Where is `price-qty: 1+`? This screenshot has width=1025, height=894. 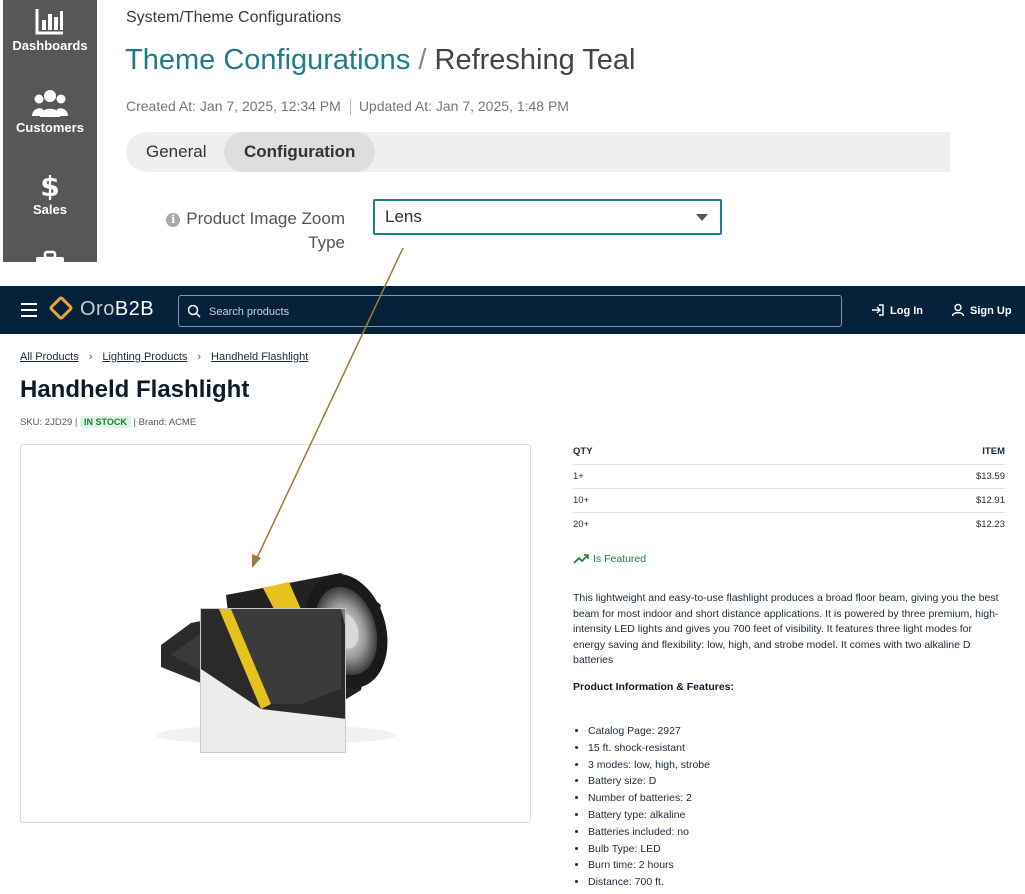 price-qty: 1+ is located at coordinates (578, 476).